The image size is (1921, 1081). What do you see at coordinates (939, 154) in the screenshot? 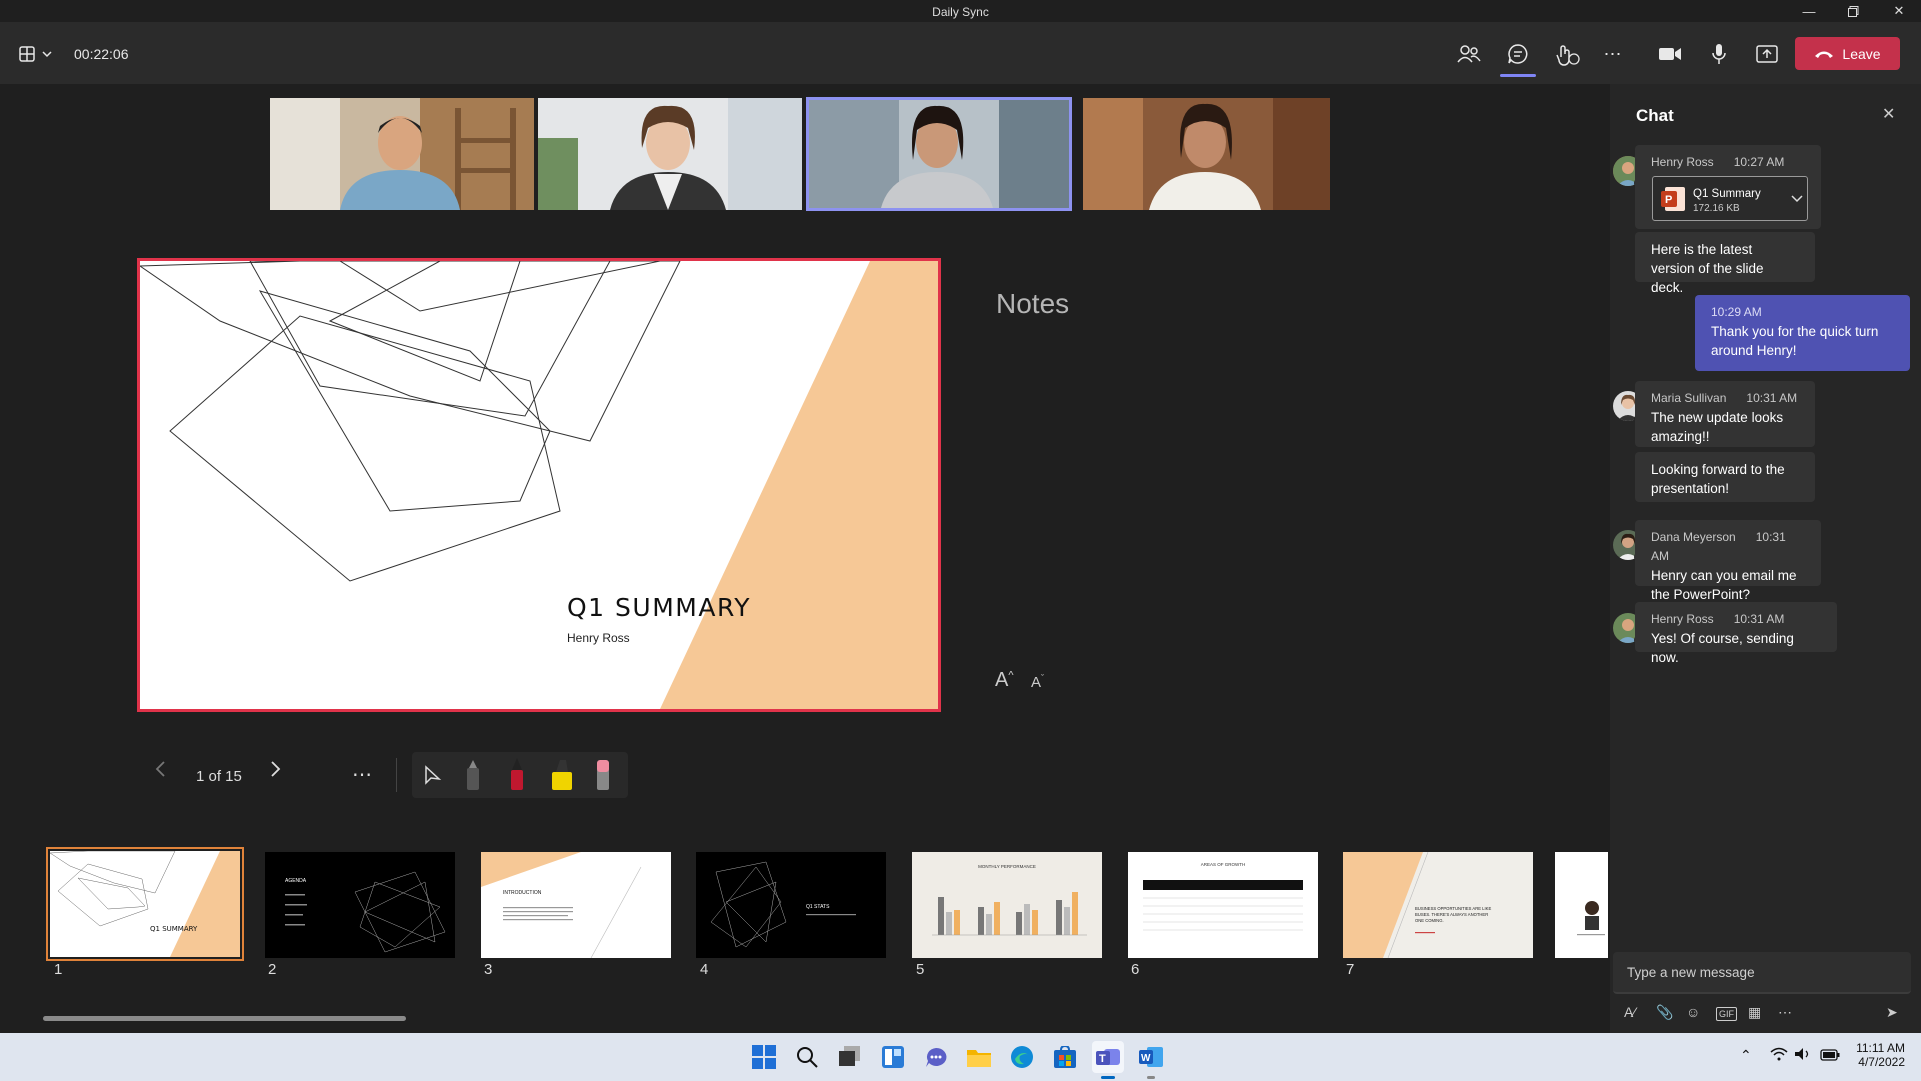
I see `participant-video-3-active` at bounding box center [939, 154].